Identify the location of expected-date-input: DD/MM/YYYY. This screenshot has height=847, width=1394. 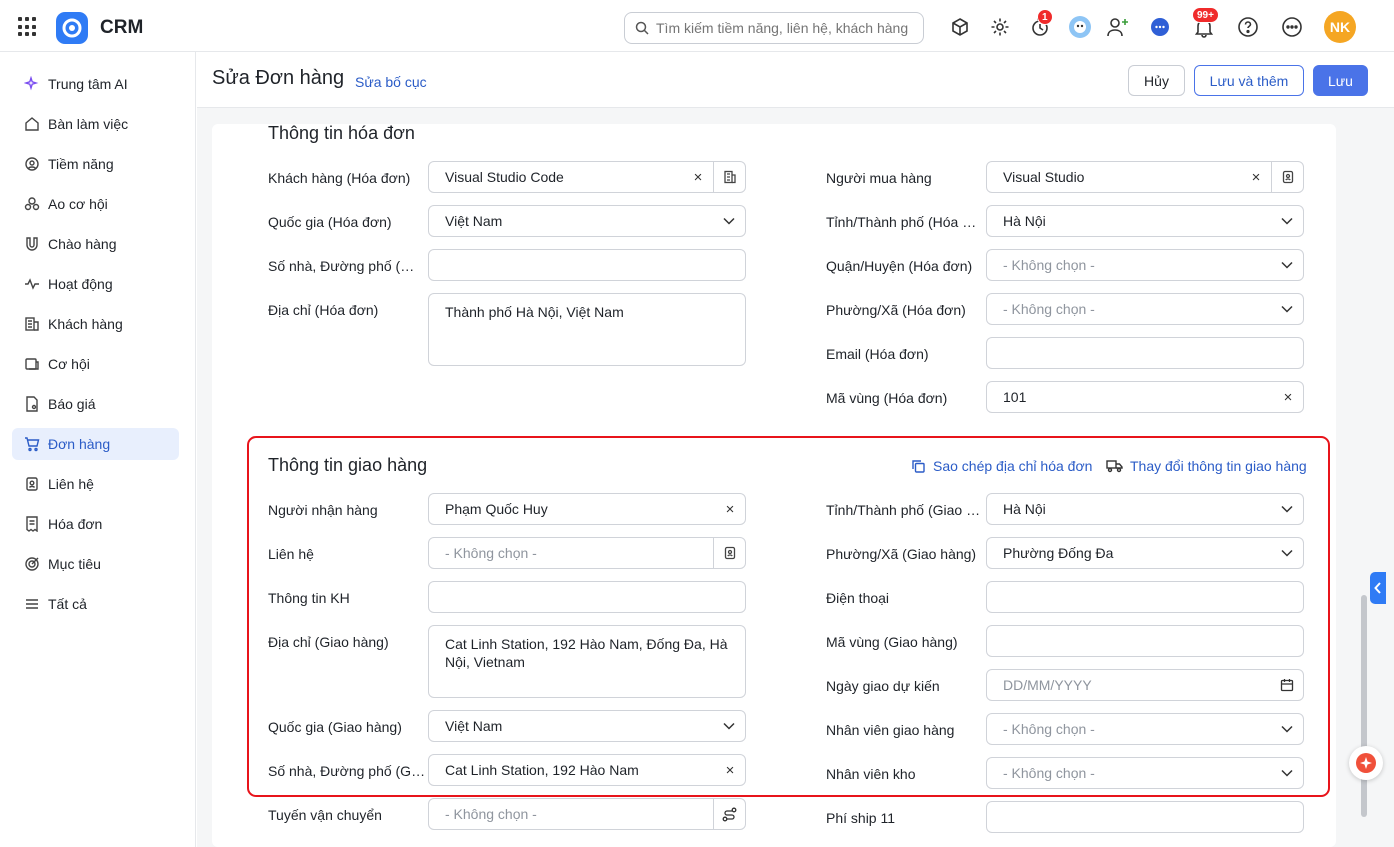
(1145, 685).